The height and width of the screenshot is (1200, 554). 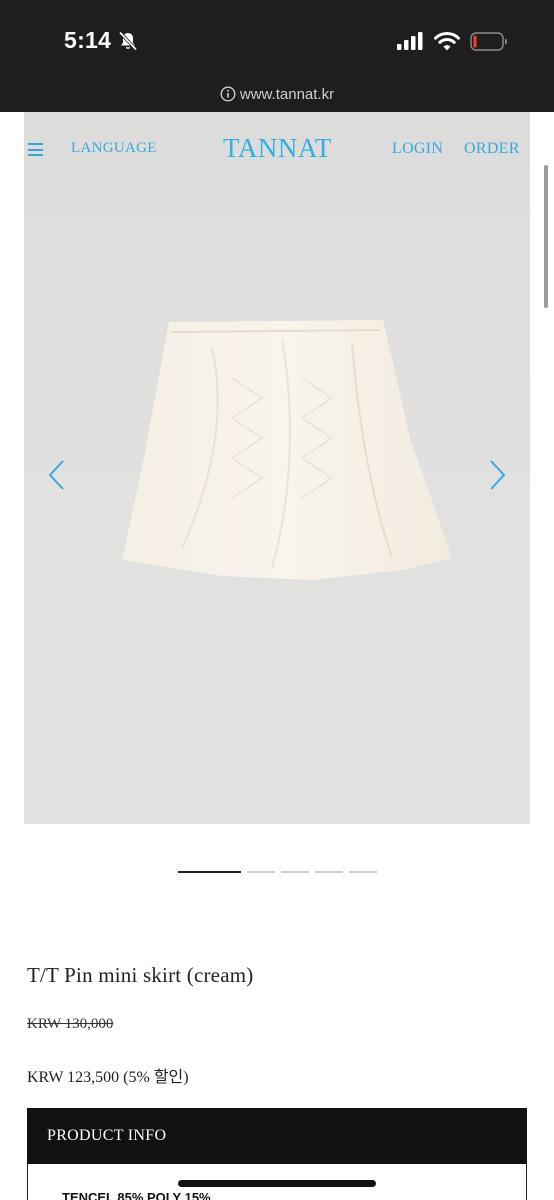 What do you see at coordinates (277, 1183) in the screenshot?
I see `home-indicator` at bounding box center [277, 1183].